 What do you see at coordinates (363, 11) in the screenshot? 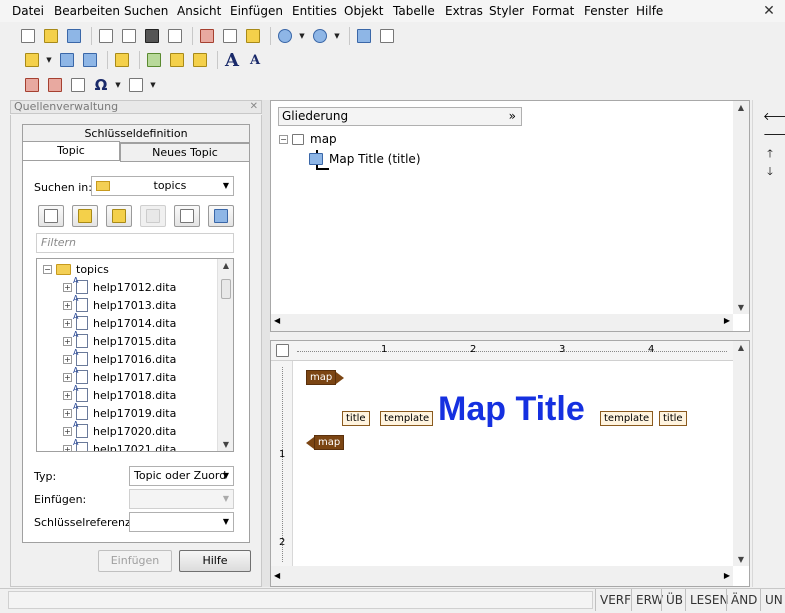
I see `menu-objekt: Objekt` at bounding box center [363, 11].